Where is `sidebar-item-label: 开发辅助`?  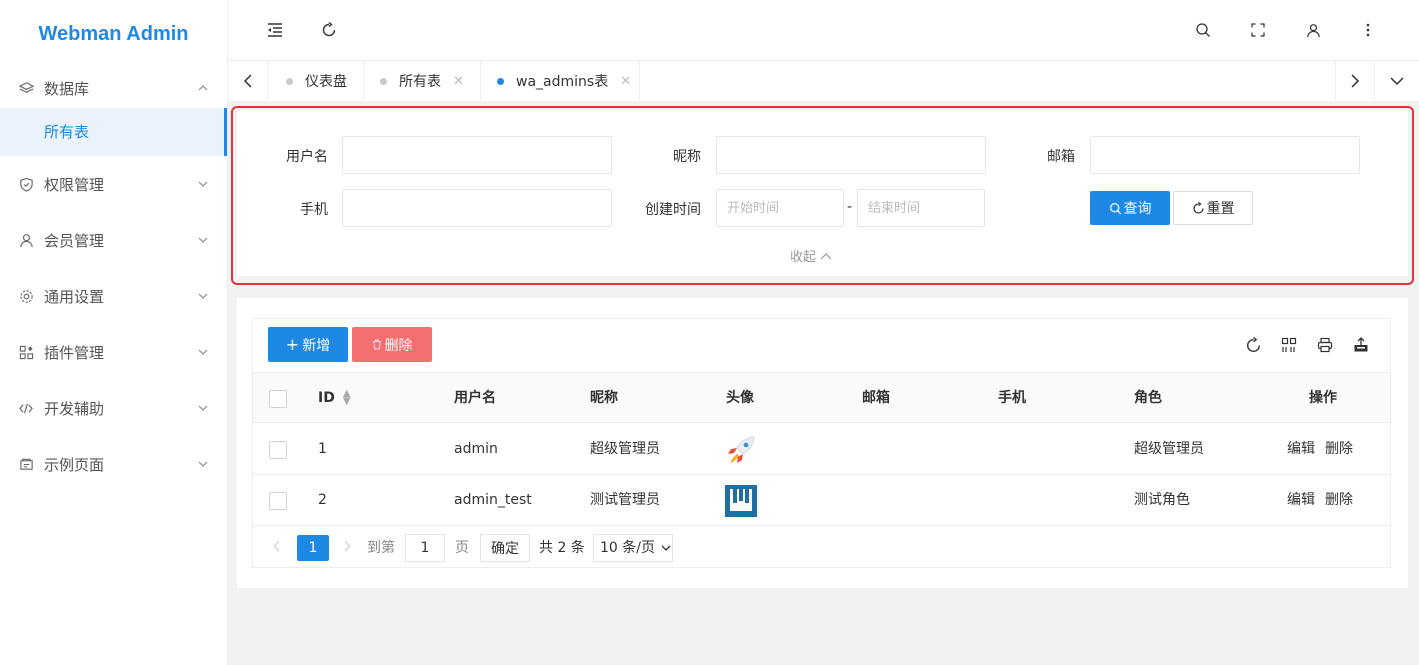 sidebar-item-label: 开发辅助 is located at coordinates (74, 408).